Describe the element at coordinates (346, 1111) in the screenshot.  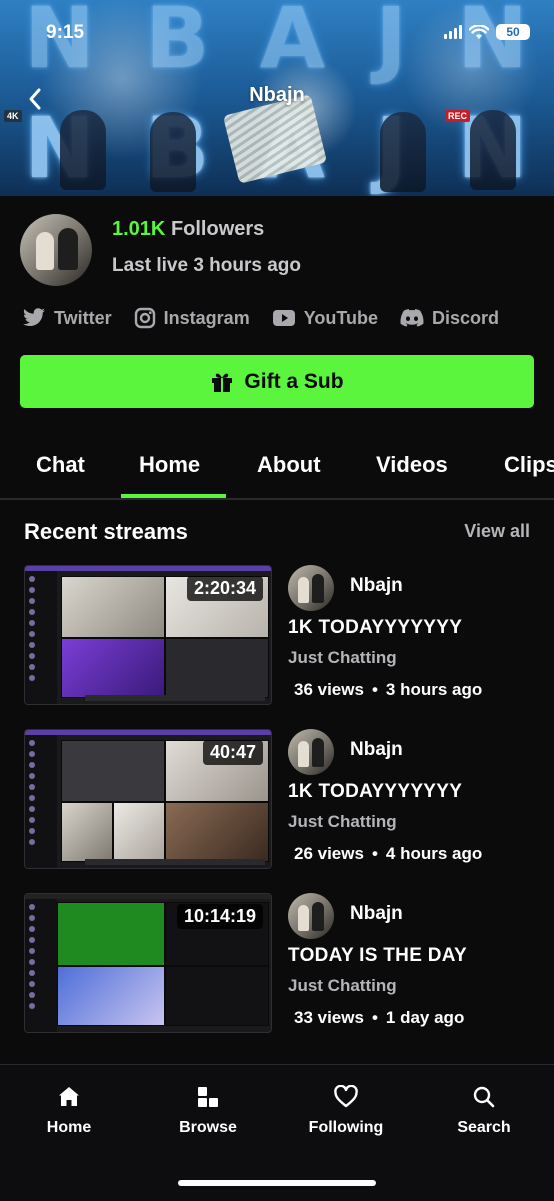
I see `nav-following: Following` at that location.